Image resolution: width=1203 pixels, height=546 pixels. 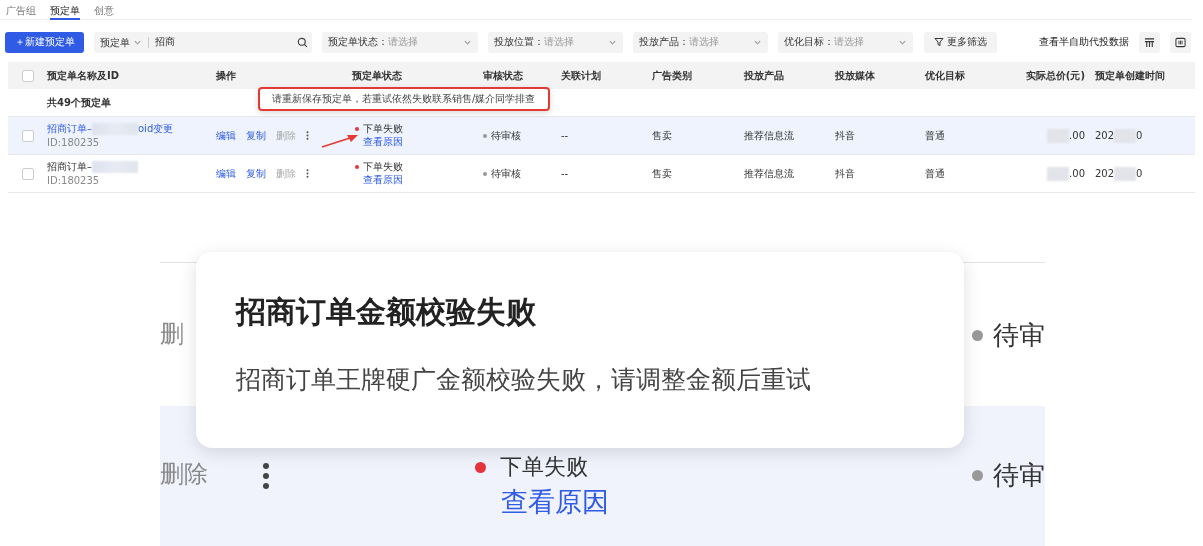 I want to click on columns-button, so click(x=1180, y=42).